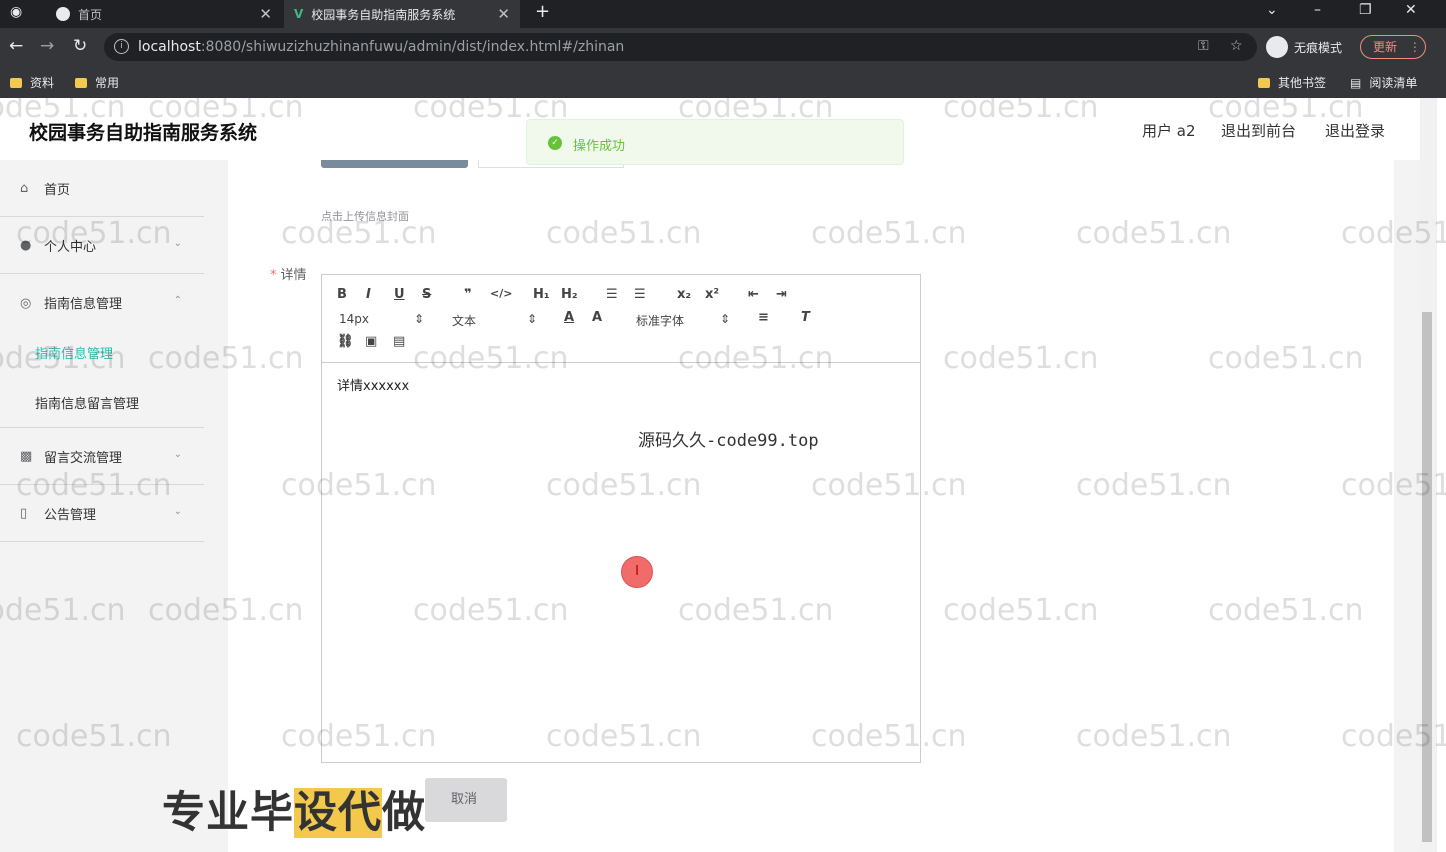 Image resolution: width=1446 pixels, height=852 pixels. What do you see at coordinates (345, 341) in the screenshot?
I see `link-icon: ⛓` at bounding box center [345, 341].